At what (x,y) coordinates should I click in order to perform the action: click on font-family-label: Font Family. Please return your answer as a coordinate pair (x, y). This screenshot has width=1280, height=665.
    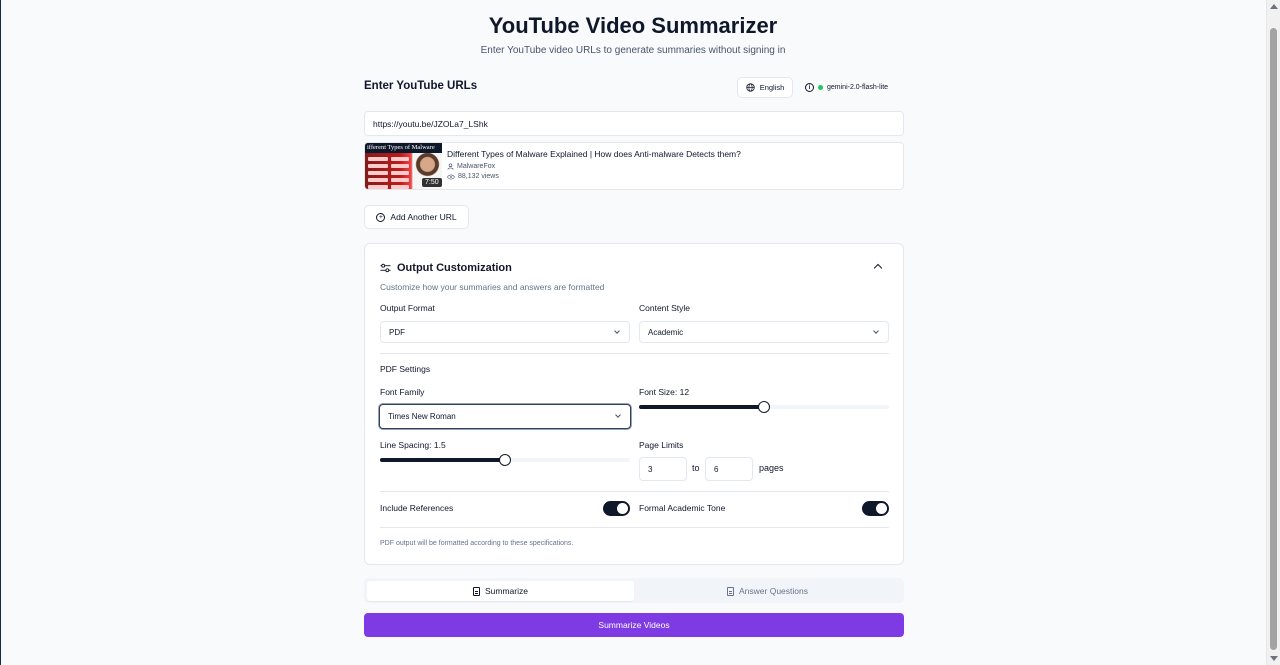
    Looking at the image, I should click on (402, 392).